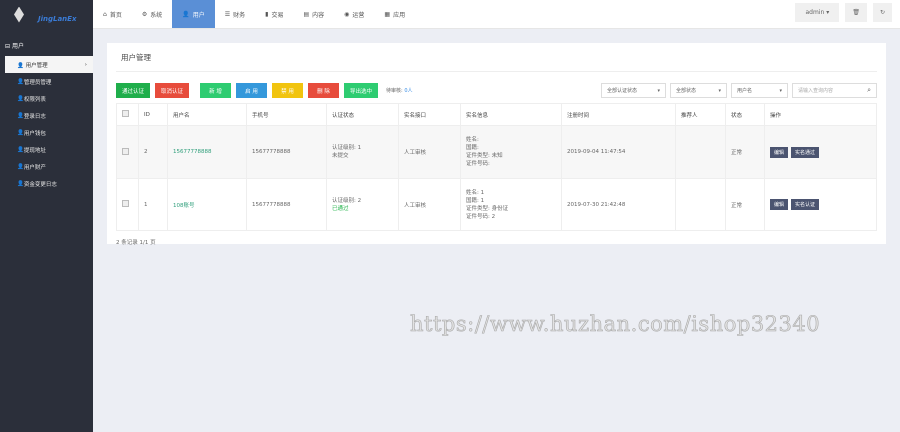 The width and height of the screenshot is (900, 432). I want to click on delete-button: 删 除, so click(324, 90).